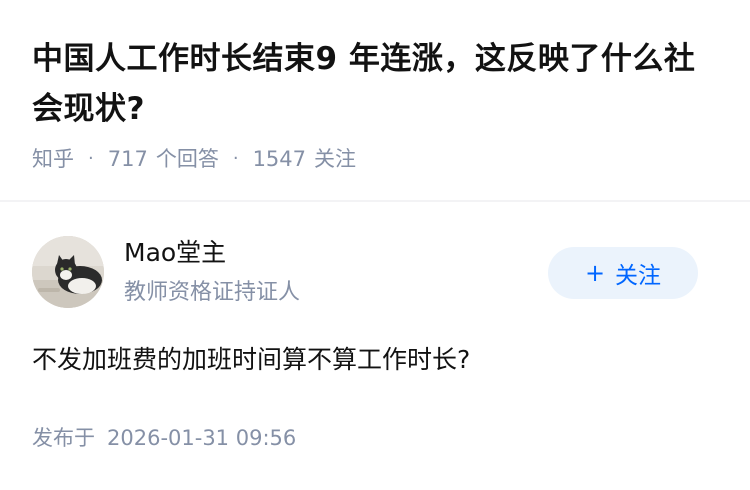 This screenshot has width=750, height=490. What do you see at coordinates (53, 159) in the screenshot?
I see `source-label: 知乎` at bounding box center [53, 159].